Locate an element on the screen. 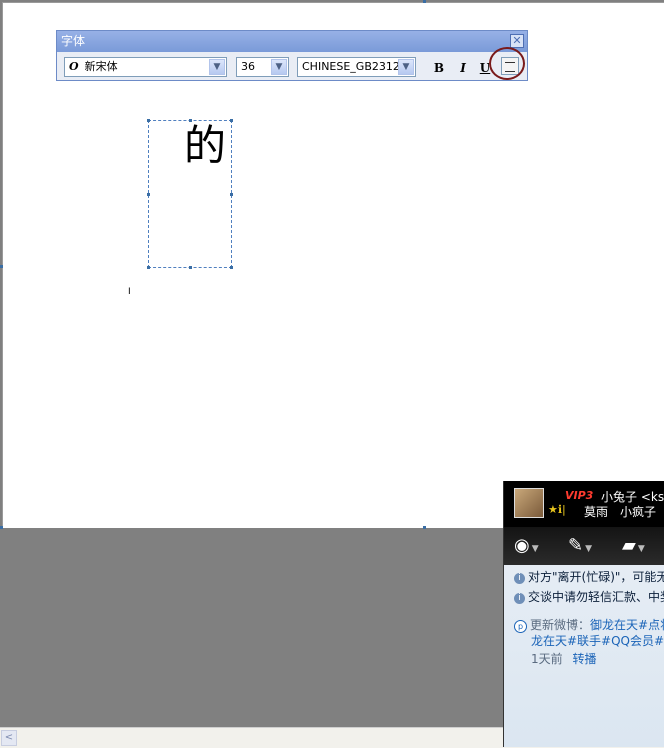 The width and height of the screenshot is (664, 748). font-toolbar-row: O 新宋体 ▼ 36 ▼ CHINESE_GB2312 ▼ B I U is located at coordinates (292, 66).